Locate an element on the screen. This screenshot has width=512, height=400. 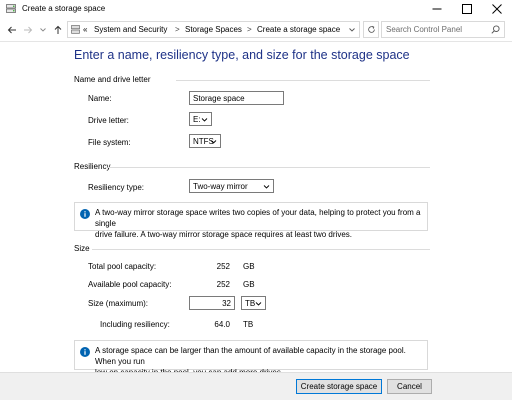
minimize-button is located at coordinates (437, 9).